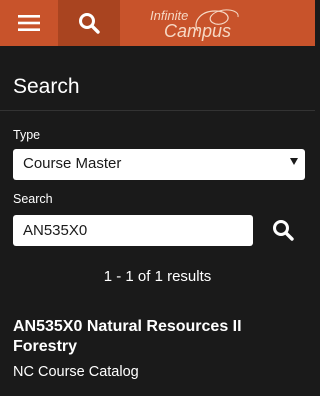 The image size is (320, 396). I want to click on search-submit-button, so click(283, 230).